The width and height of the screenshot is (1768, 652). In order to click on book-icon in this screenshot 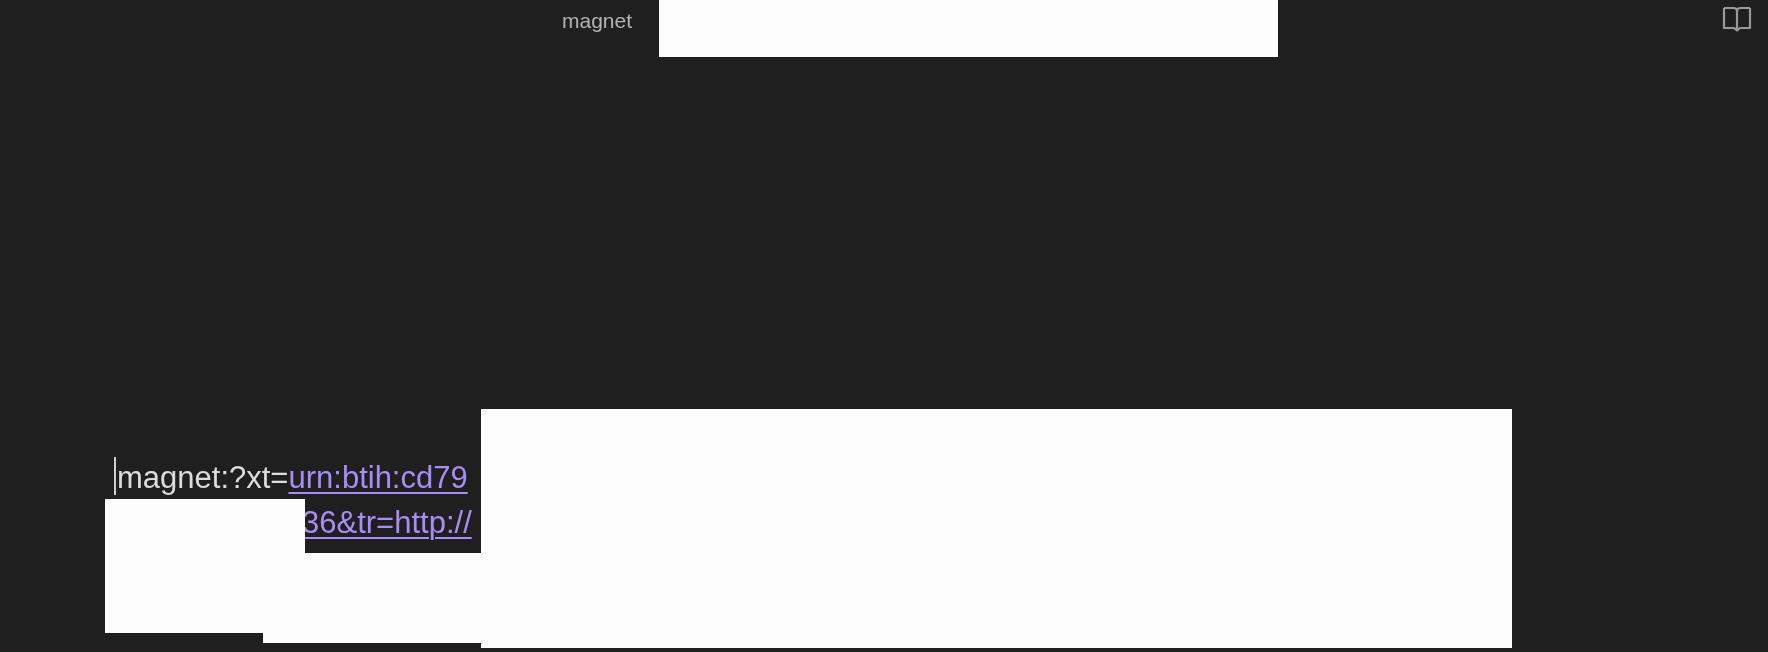, I will do `click(1737, 19)`.